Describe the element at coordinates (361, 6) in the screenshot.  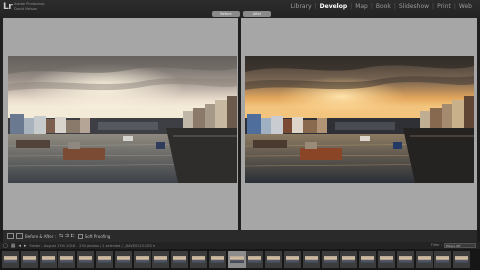
I see `module-map: Map` at that location.